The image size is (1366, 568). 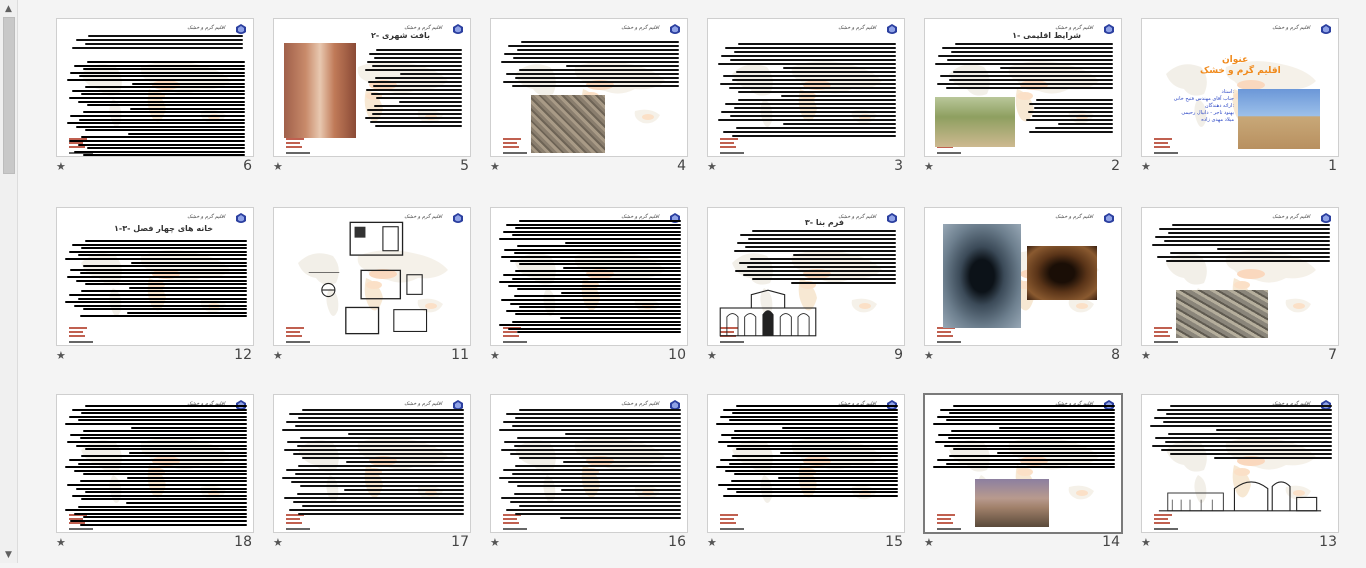 What do you see at coordinates (894, 542) in the screenshot?
I see `slide-number: 15` at bounding box center [894, 542].